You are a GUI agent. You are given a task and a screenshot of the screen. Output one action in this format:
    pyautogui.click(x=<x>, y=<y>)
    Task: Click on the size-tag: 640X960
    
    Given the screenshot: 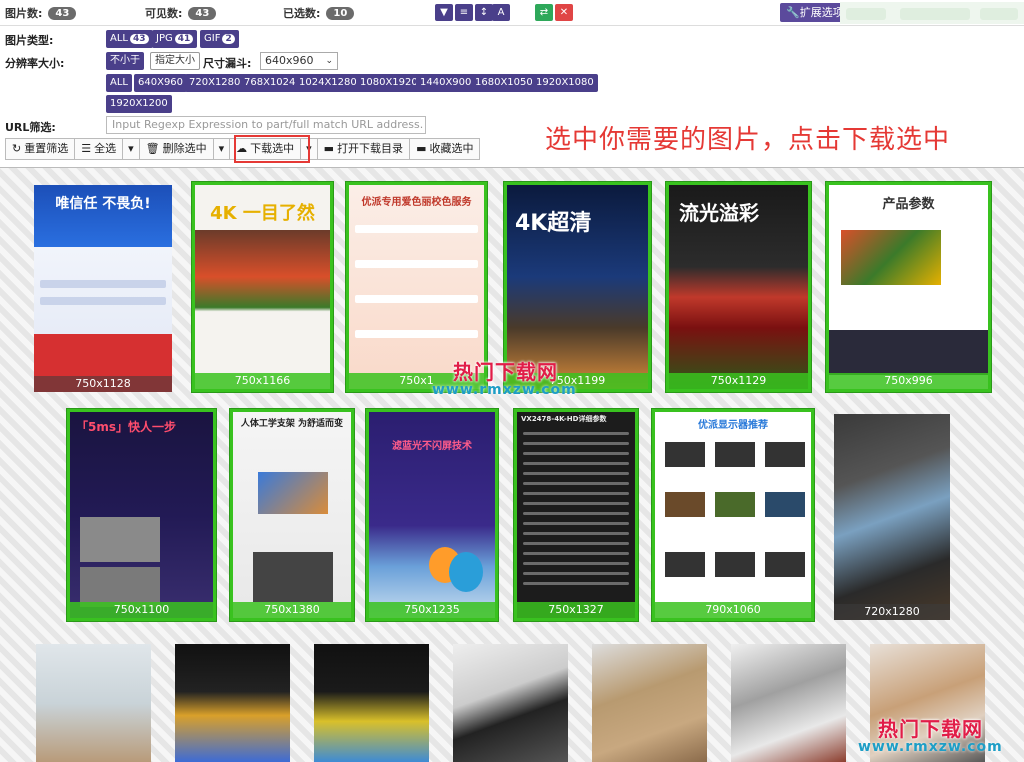 What is the action you would take?
    pyautogui.click(x=161, y=83)
    